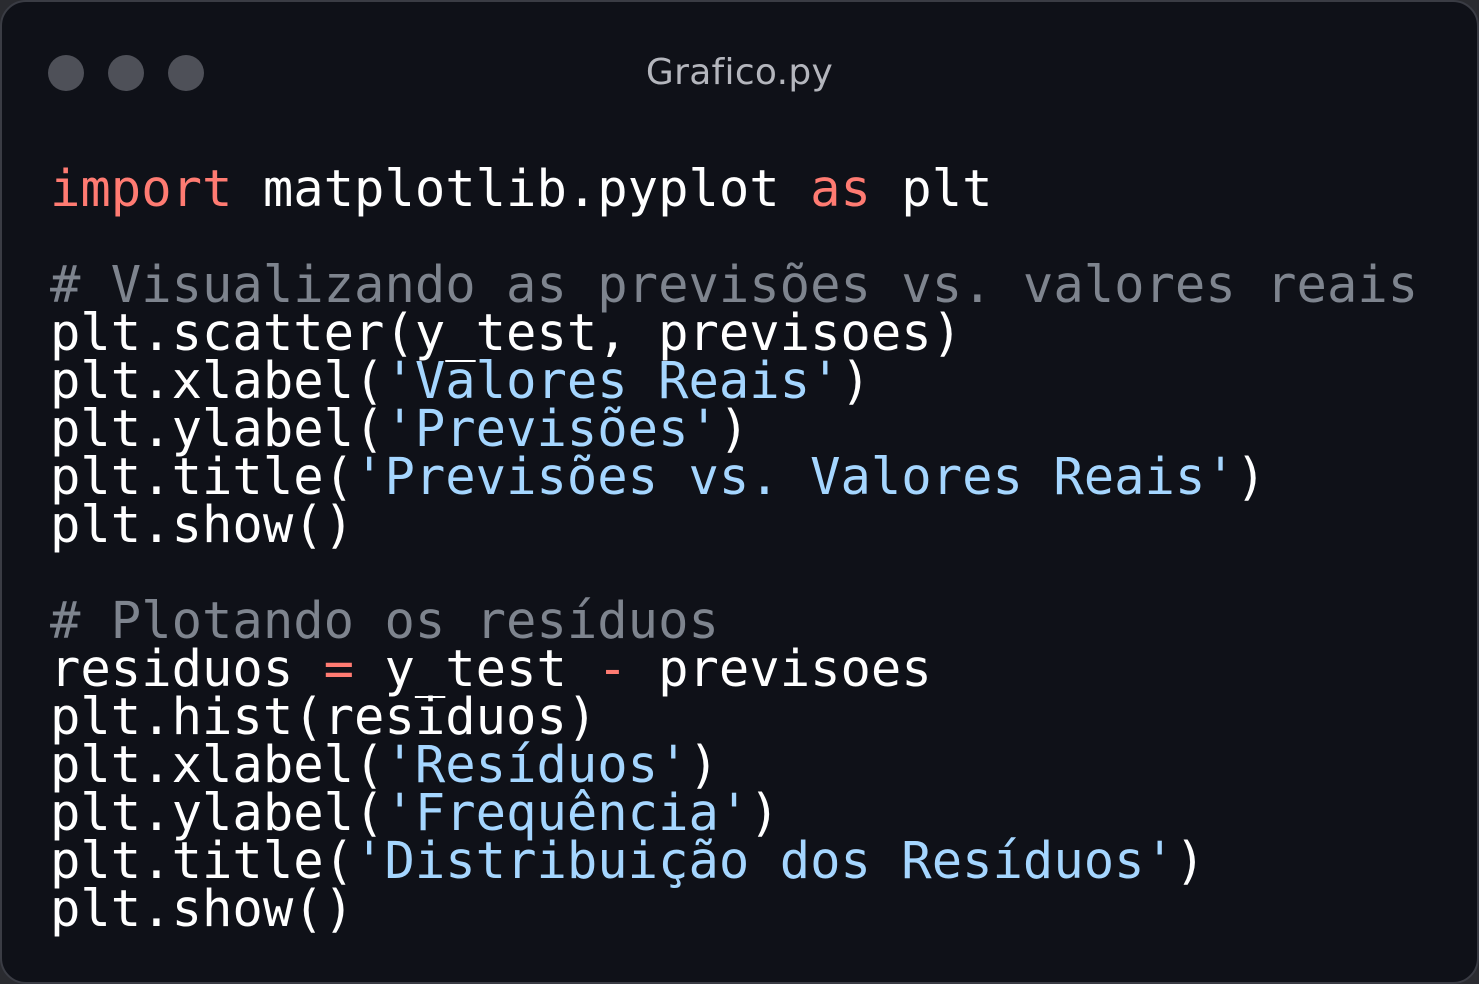  I want to click on code-line: import matplotlib.pyplot as plt, so click(734, 188).